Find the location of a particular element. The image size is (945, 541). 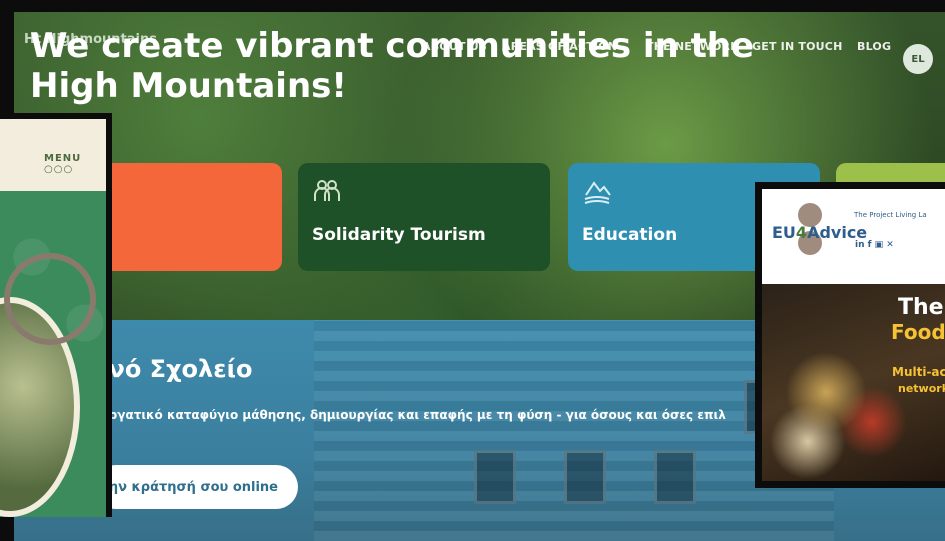

eu4advice-logo: EU4Advice is located at coordinates (819, 232).